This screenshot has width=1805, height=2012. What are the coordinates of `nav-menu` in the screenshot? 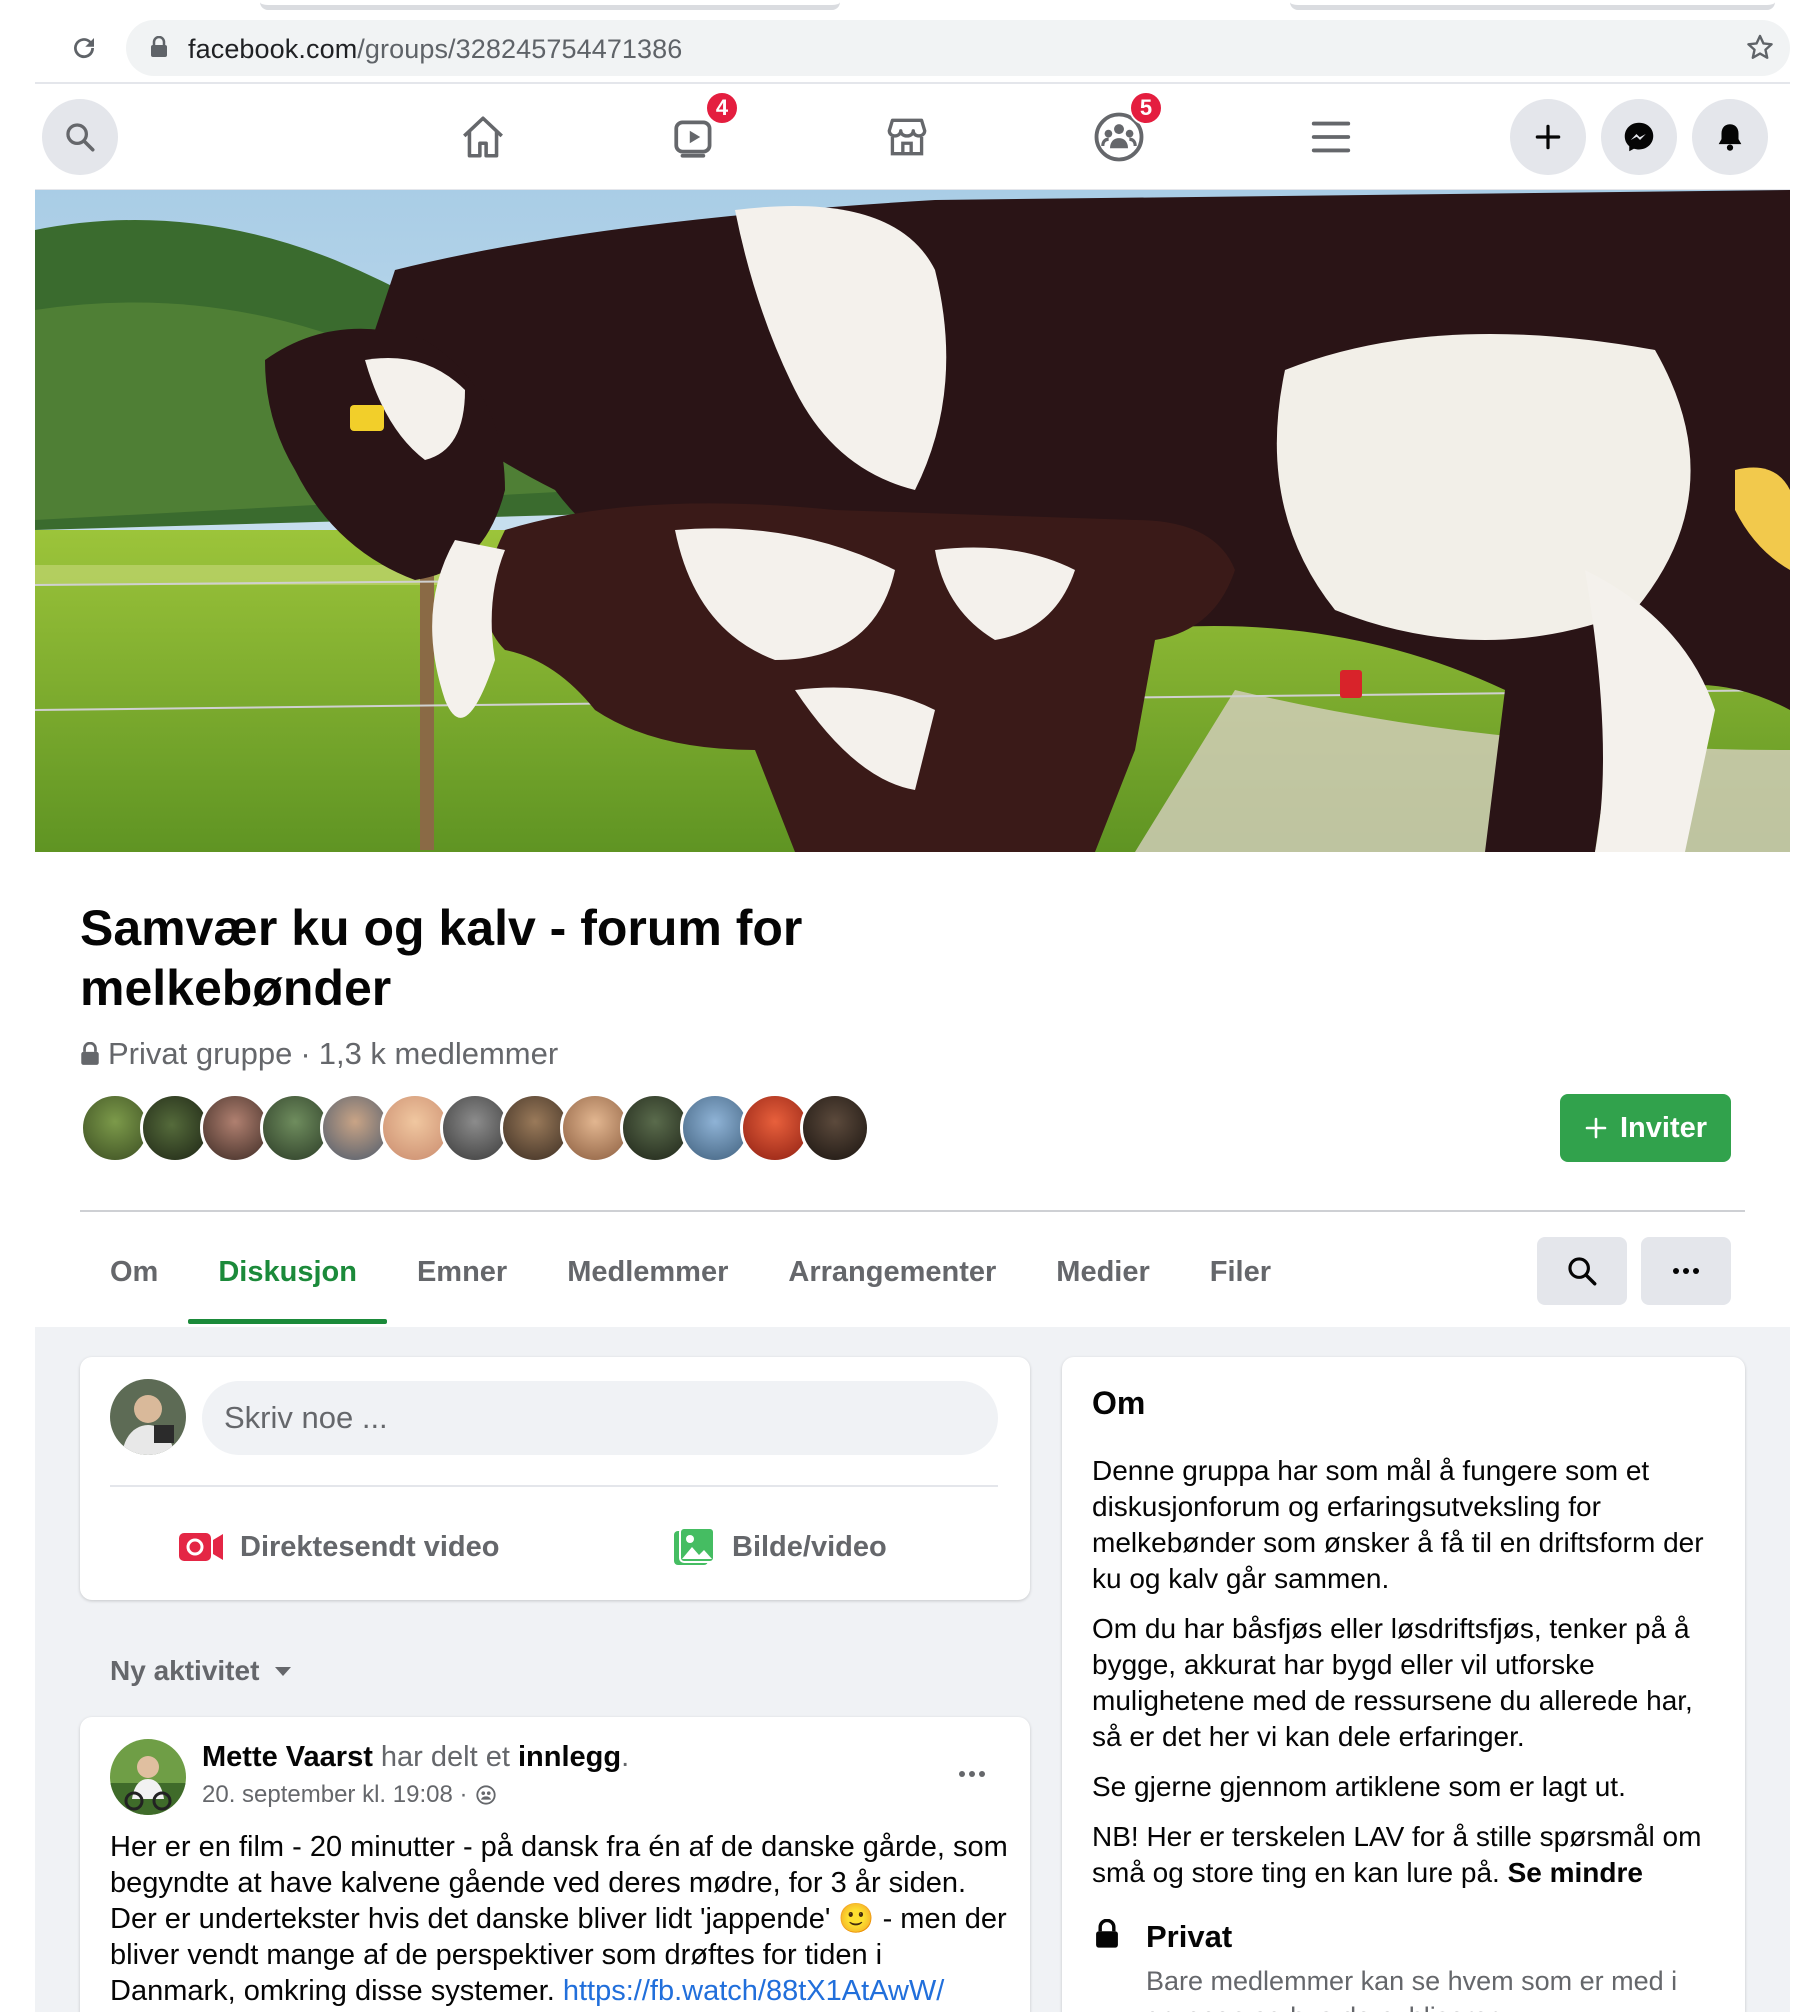 It's located at (1331, 137).